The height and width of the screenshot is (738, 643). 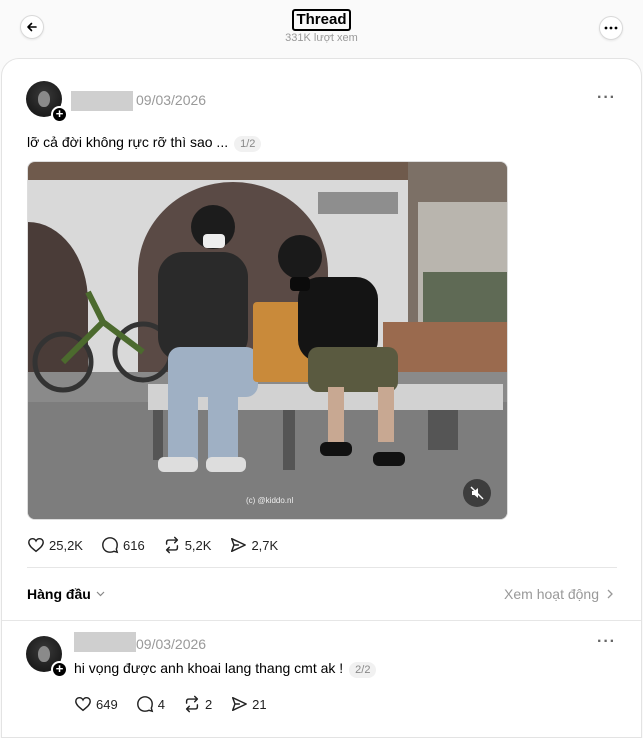 I want to click on top-bar: Thread 331K lượt xem, so click(x=321, y=29).